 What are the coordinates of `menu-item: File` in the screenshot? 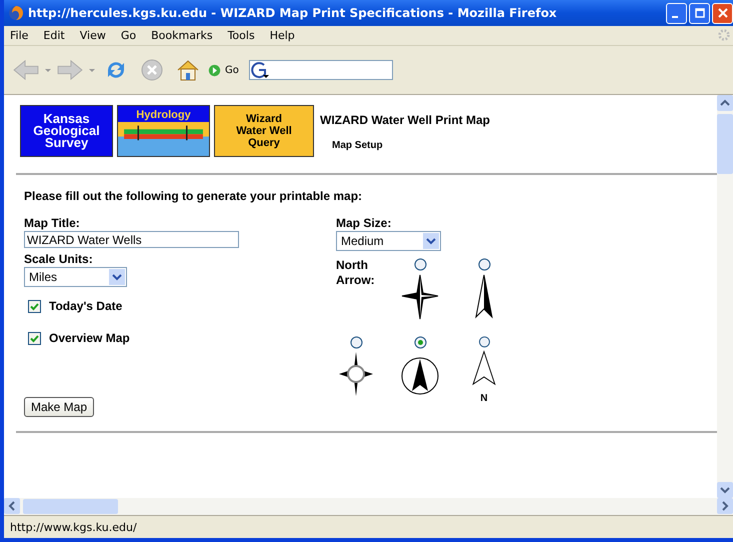 It's located at (19, 35).